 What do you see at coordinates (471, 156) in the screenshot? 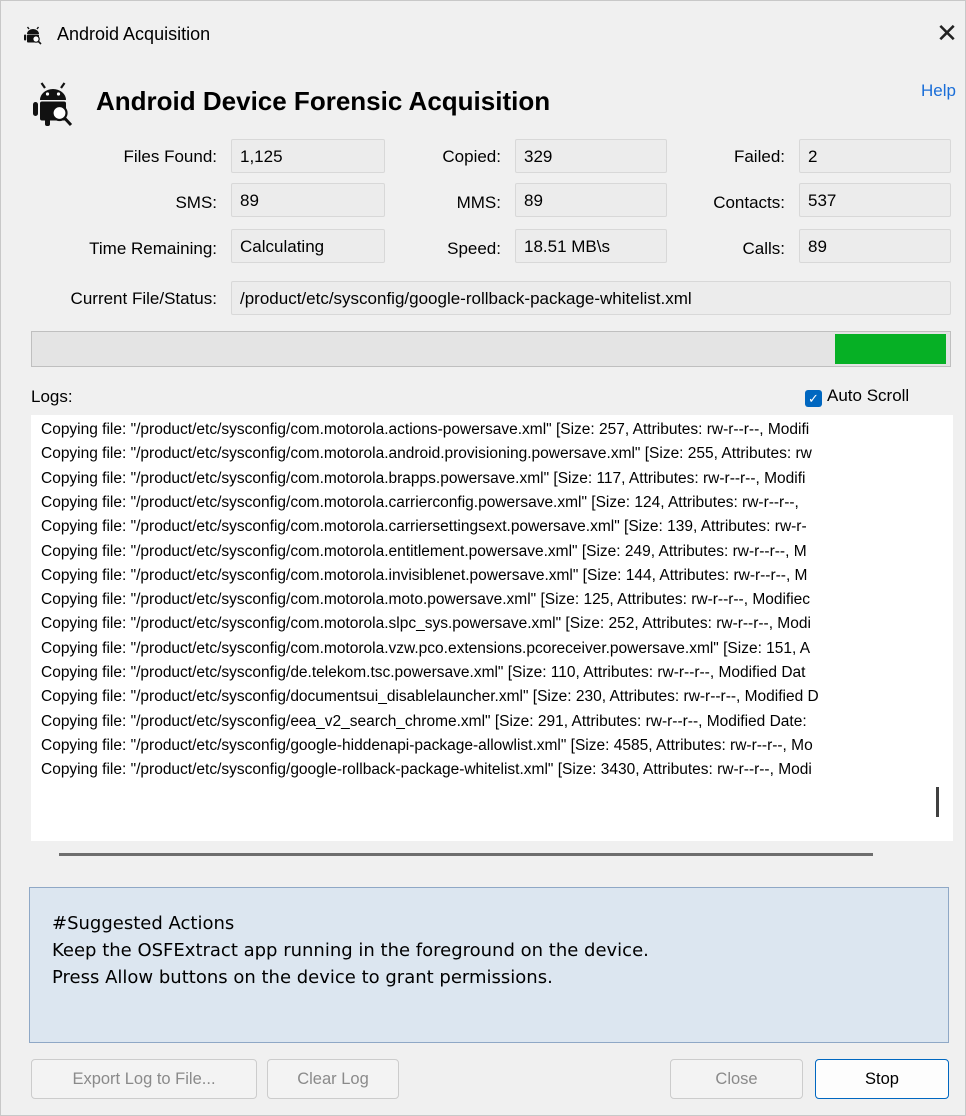
I see `copied-label: Copied:` at bounding box center [471, 156].